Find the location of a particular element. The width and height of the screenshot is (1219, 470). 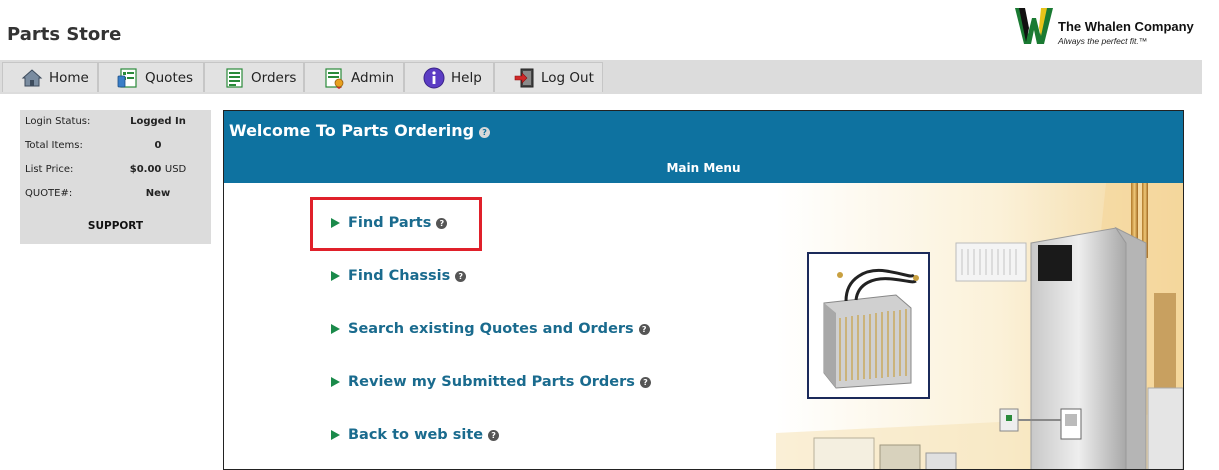

list-price-row: List Price: $0.00 USD is located at coordinates (115, 171).